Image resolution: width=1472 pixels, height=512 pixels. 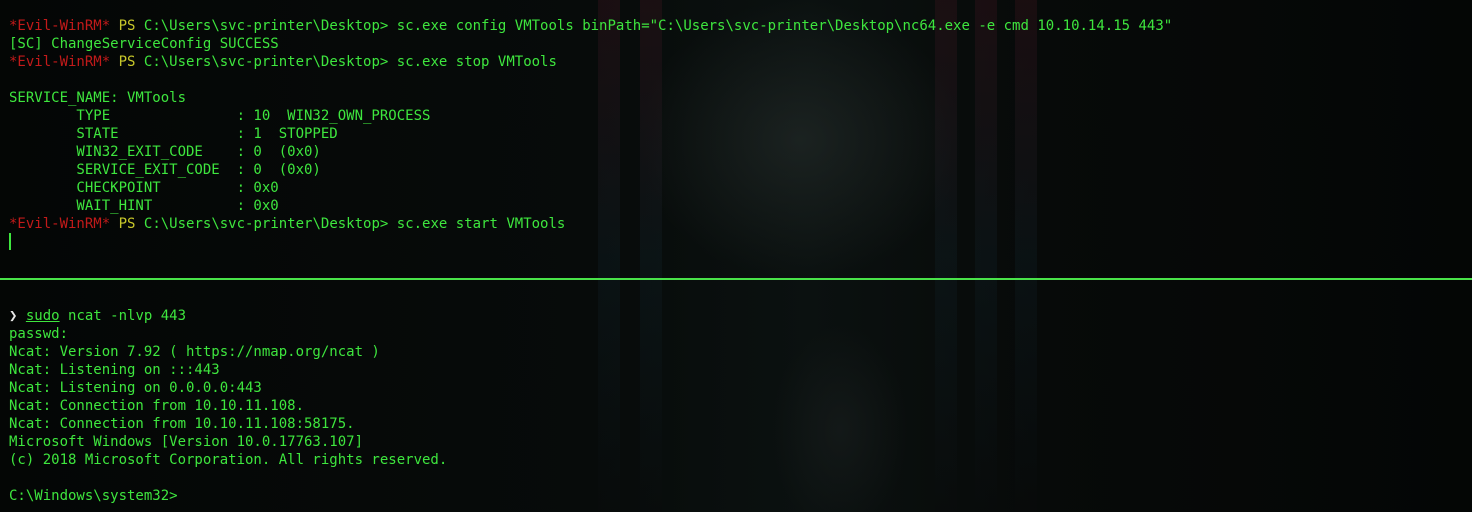 What do you see at coordinates (39, 334) in the screenshot?
I see `terminal-output-line: passwd:` at bounding box center [39, 334].